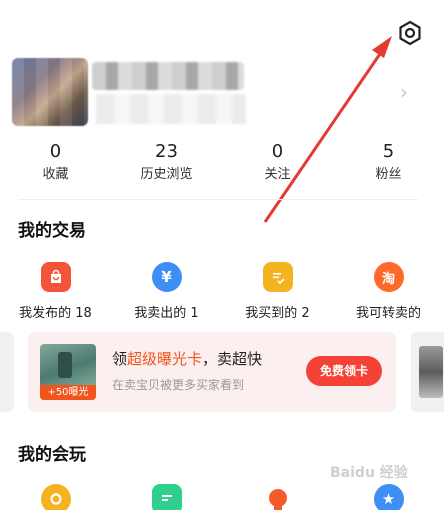  I want to click on trade-item-bought: 我买到的 2, so click(277, 291).